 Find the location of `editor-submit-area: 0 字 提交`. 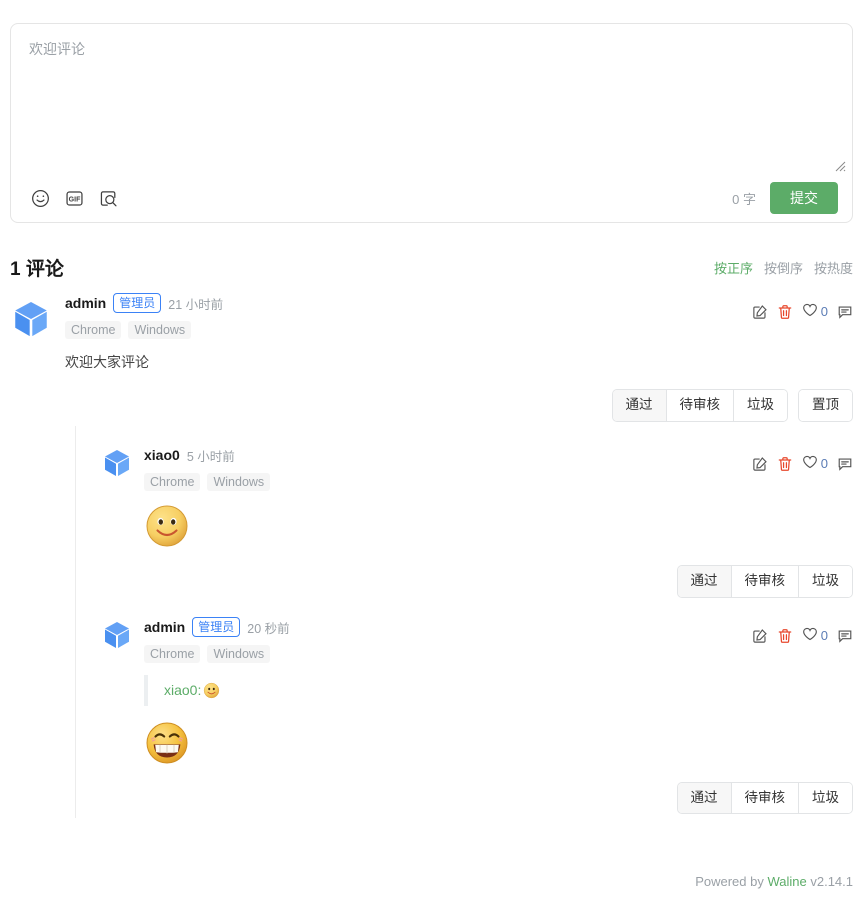

editor-submit-area: 0 字 提交 is located at coordinates (785, 198).